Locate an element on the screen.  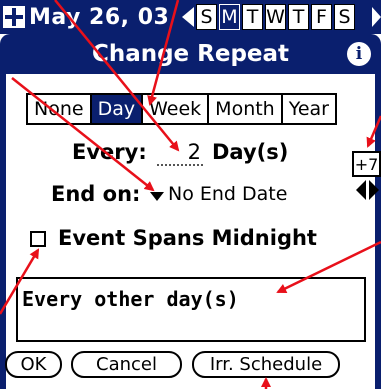
weekday-6: S is located at coordinates (344, 17).